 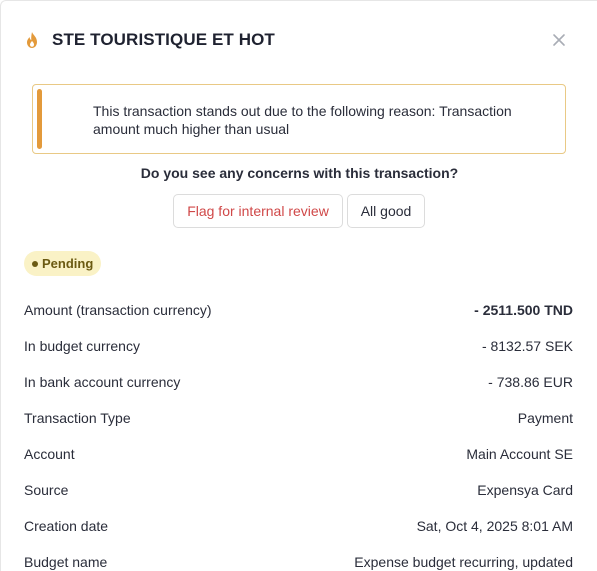 What do you see at coordinates (298, 346) in the screenshot?
I see `detail-row: In budget currency - 8132.57 SEK` at bounding box center [298, 346].